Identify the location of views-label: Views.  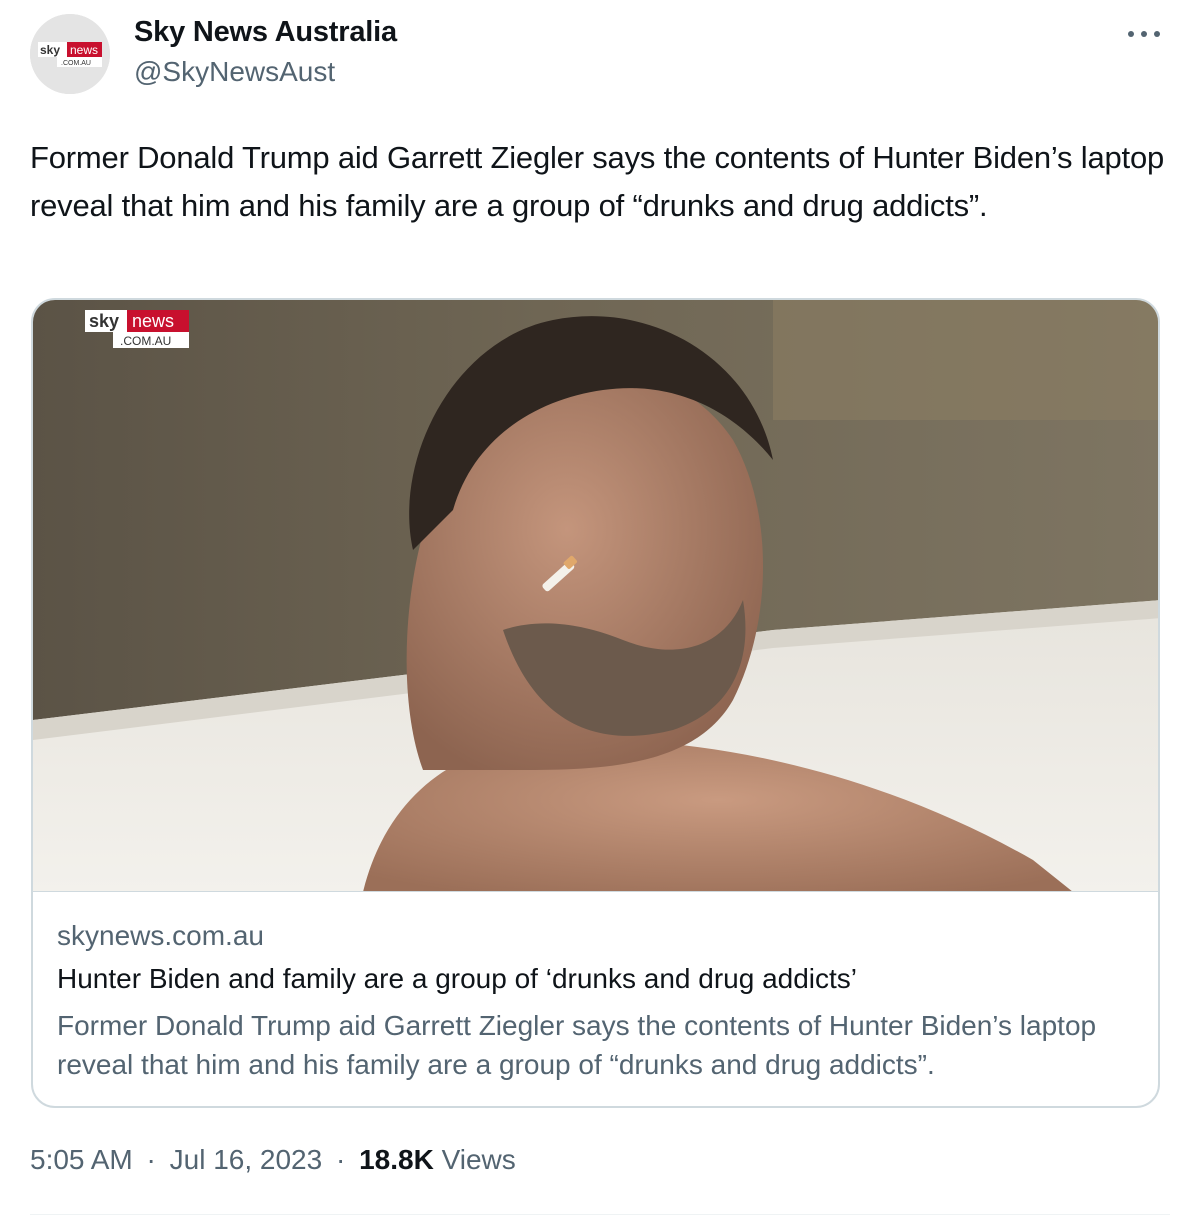
(478, 1159).